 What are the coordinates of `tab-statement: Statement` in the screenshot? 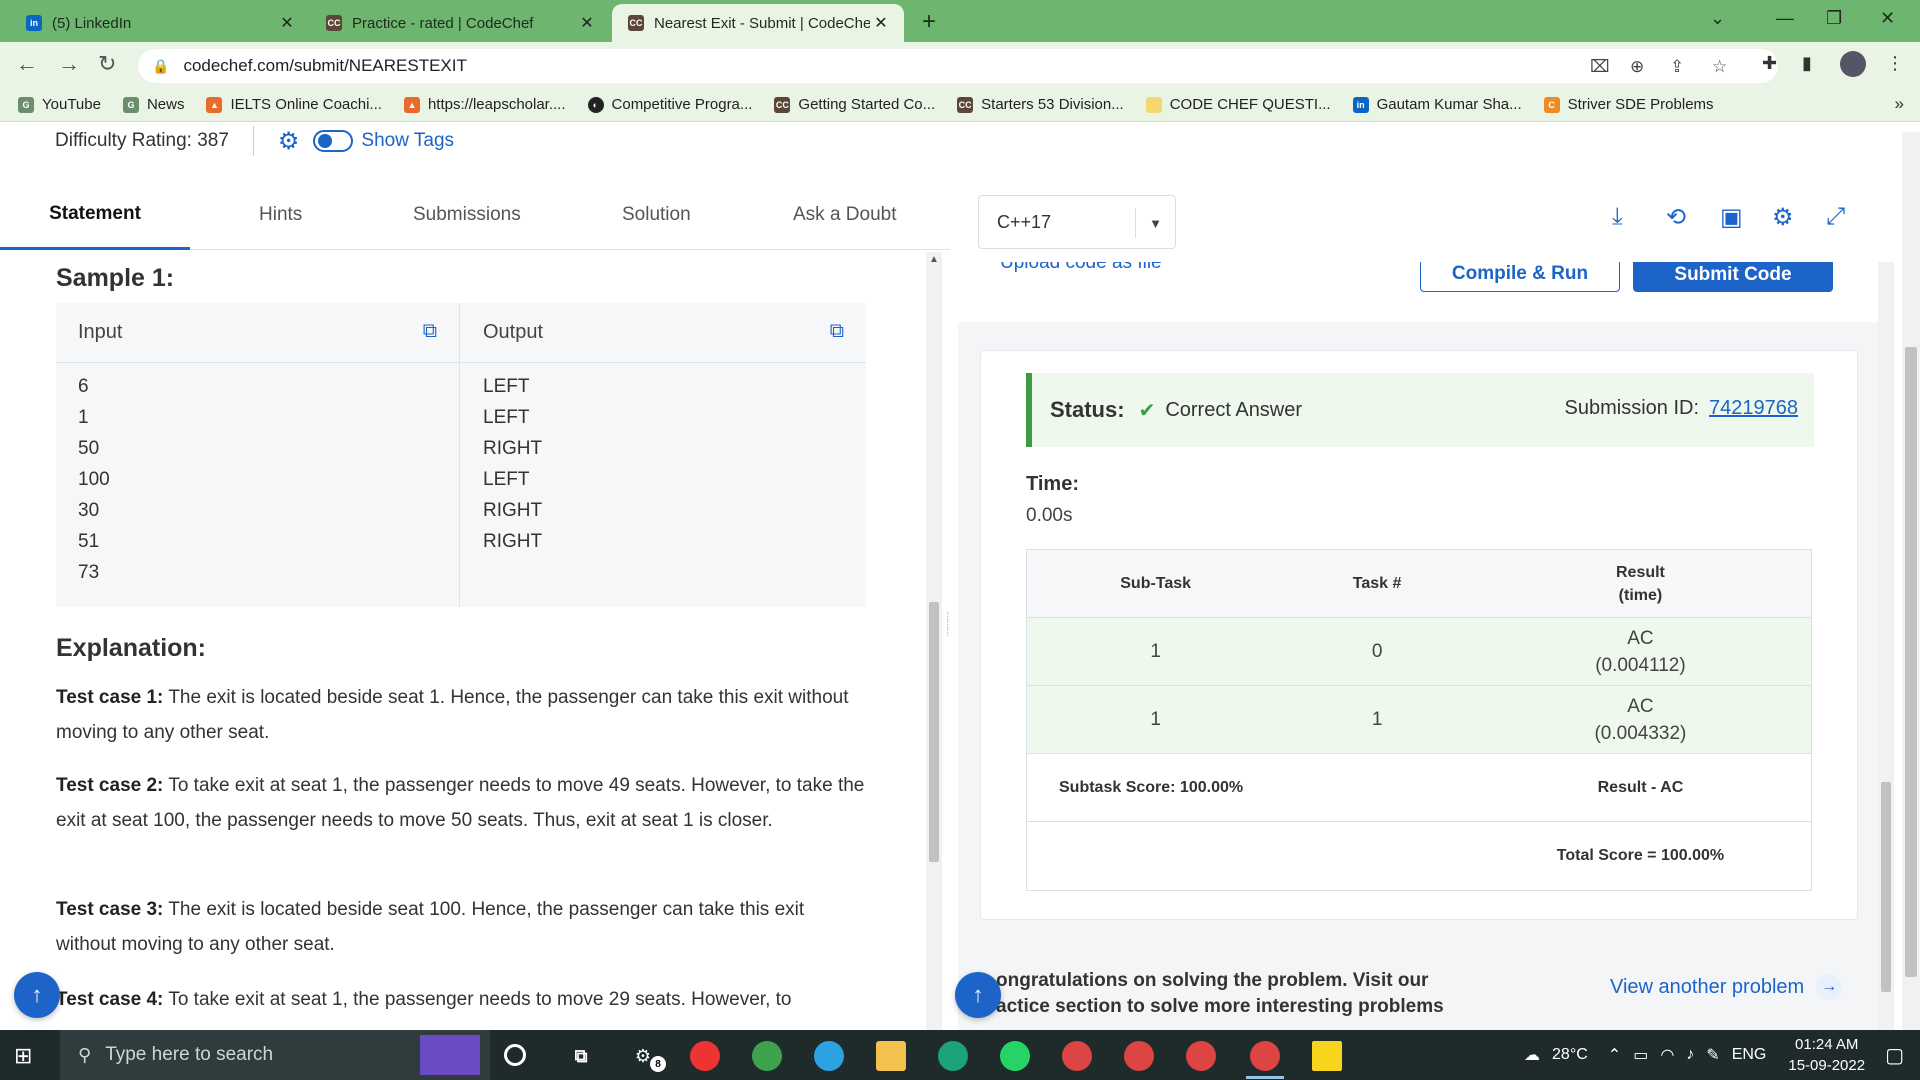 It's located at (95, 215).